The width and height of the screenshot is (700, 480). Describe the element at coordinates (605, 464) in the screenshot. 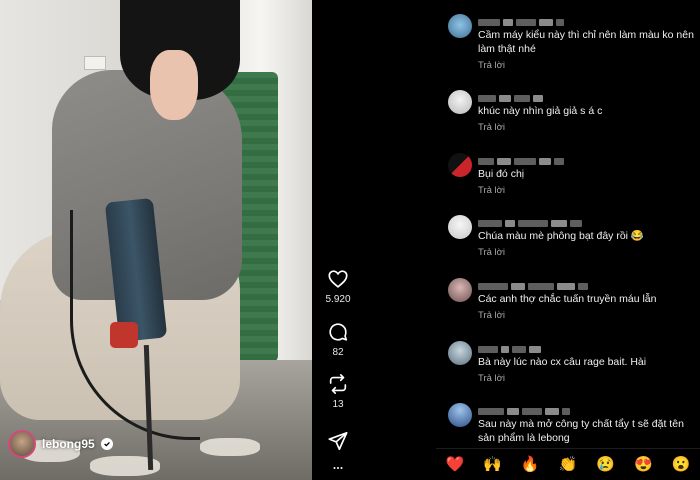

I see `emoji-crying-button: 😢` at that location.